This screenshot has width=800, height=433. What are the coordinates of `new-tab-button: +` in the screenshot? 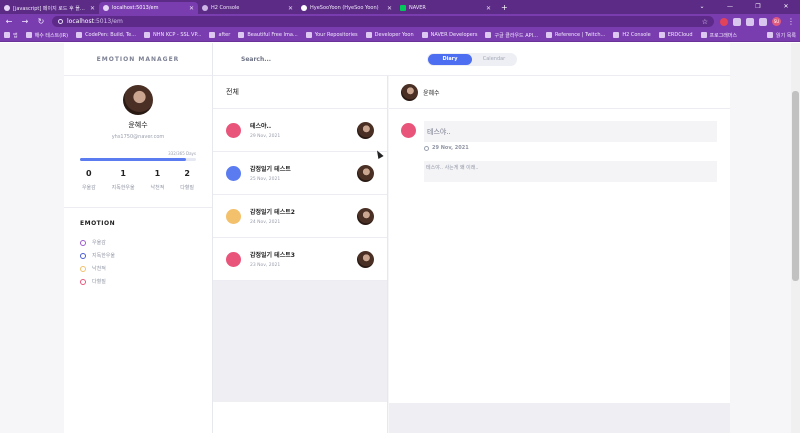 It's located at (504, 8).